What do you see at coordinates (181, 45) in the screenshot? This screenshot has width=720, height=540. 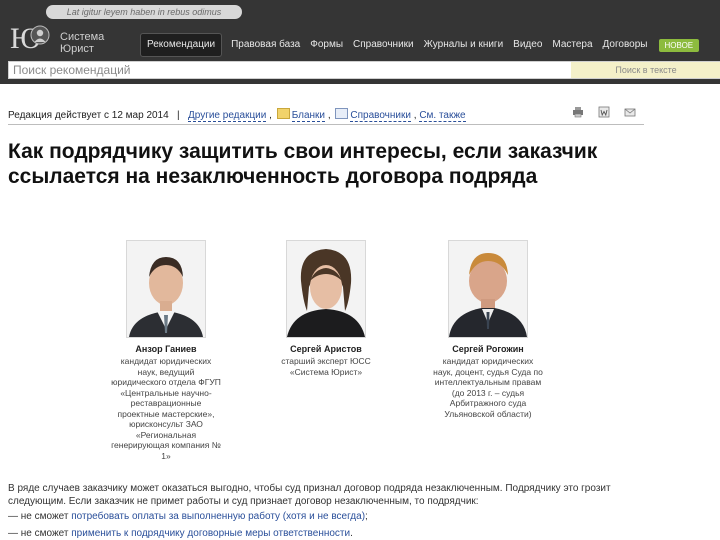 I see `nav-item-recommendations: Рекомендации` at bounding box center [181, 45].